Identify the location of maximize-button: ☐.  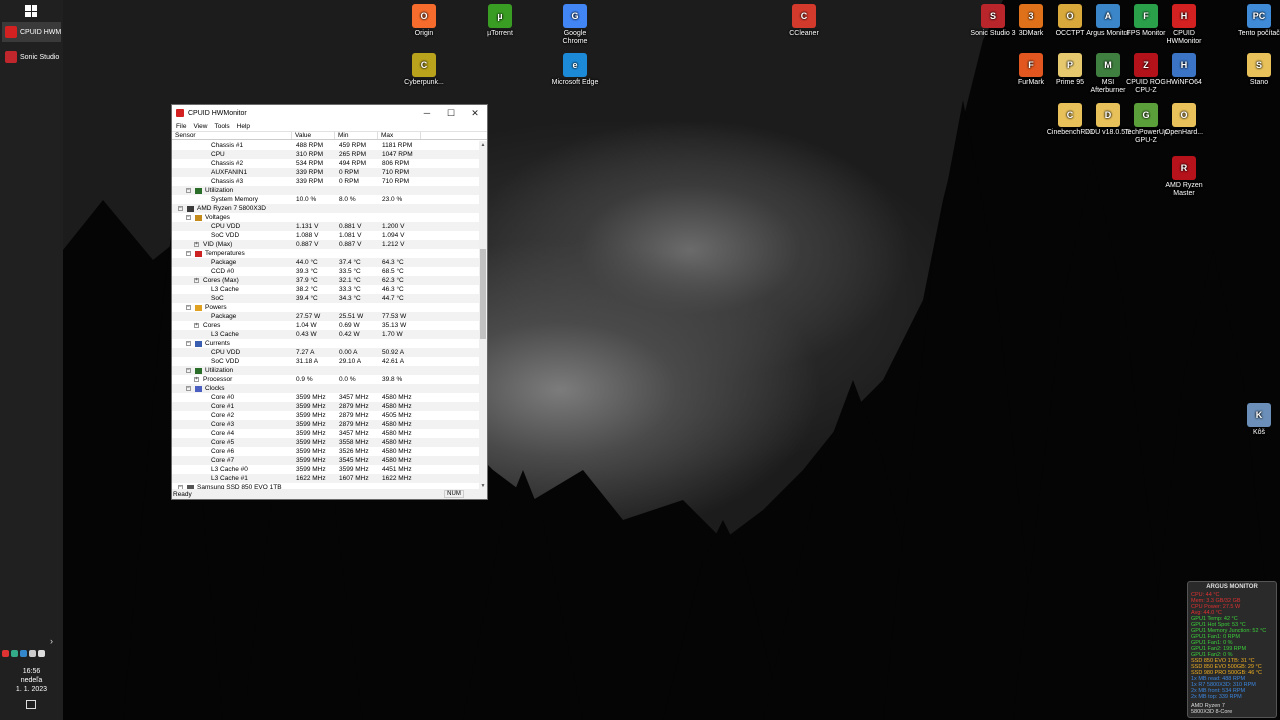
(451, 113).